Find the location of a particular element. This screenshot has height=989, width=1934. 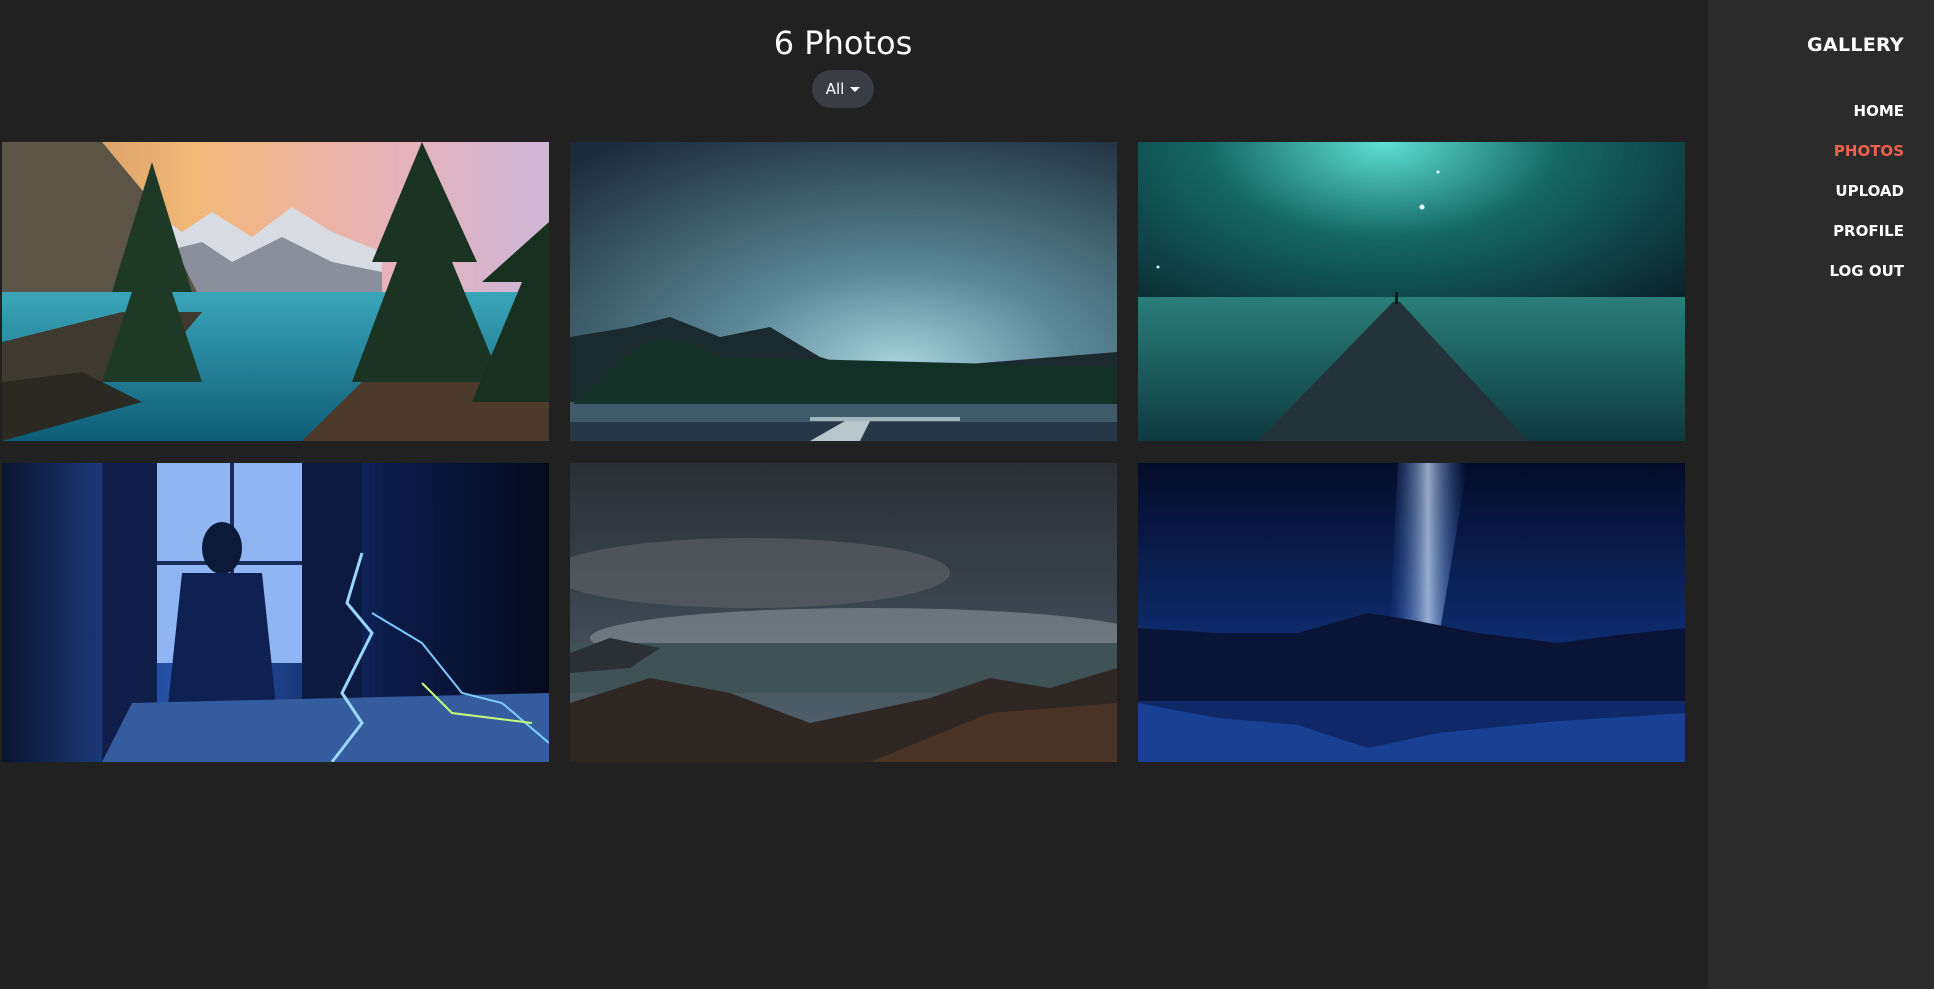

photo-milky-way is located at coordinates (1411, 612).